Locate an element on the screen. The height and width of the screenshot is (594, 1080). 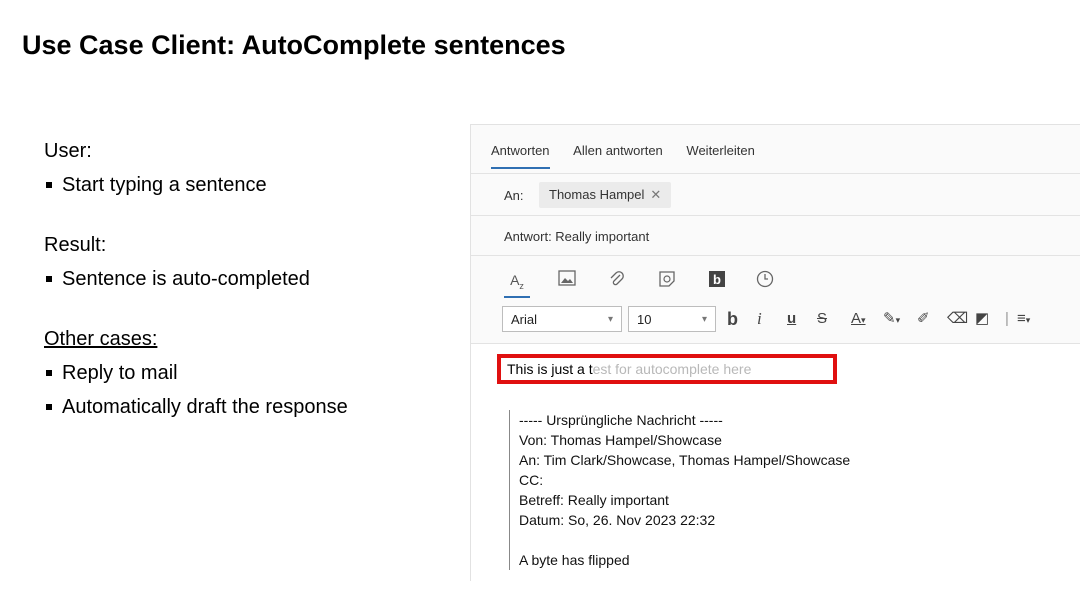
slide-title: Use Case Client: AutoComplete sentences is located at coordinates (294, 45).